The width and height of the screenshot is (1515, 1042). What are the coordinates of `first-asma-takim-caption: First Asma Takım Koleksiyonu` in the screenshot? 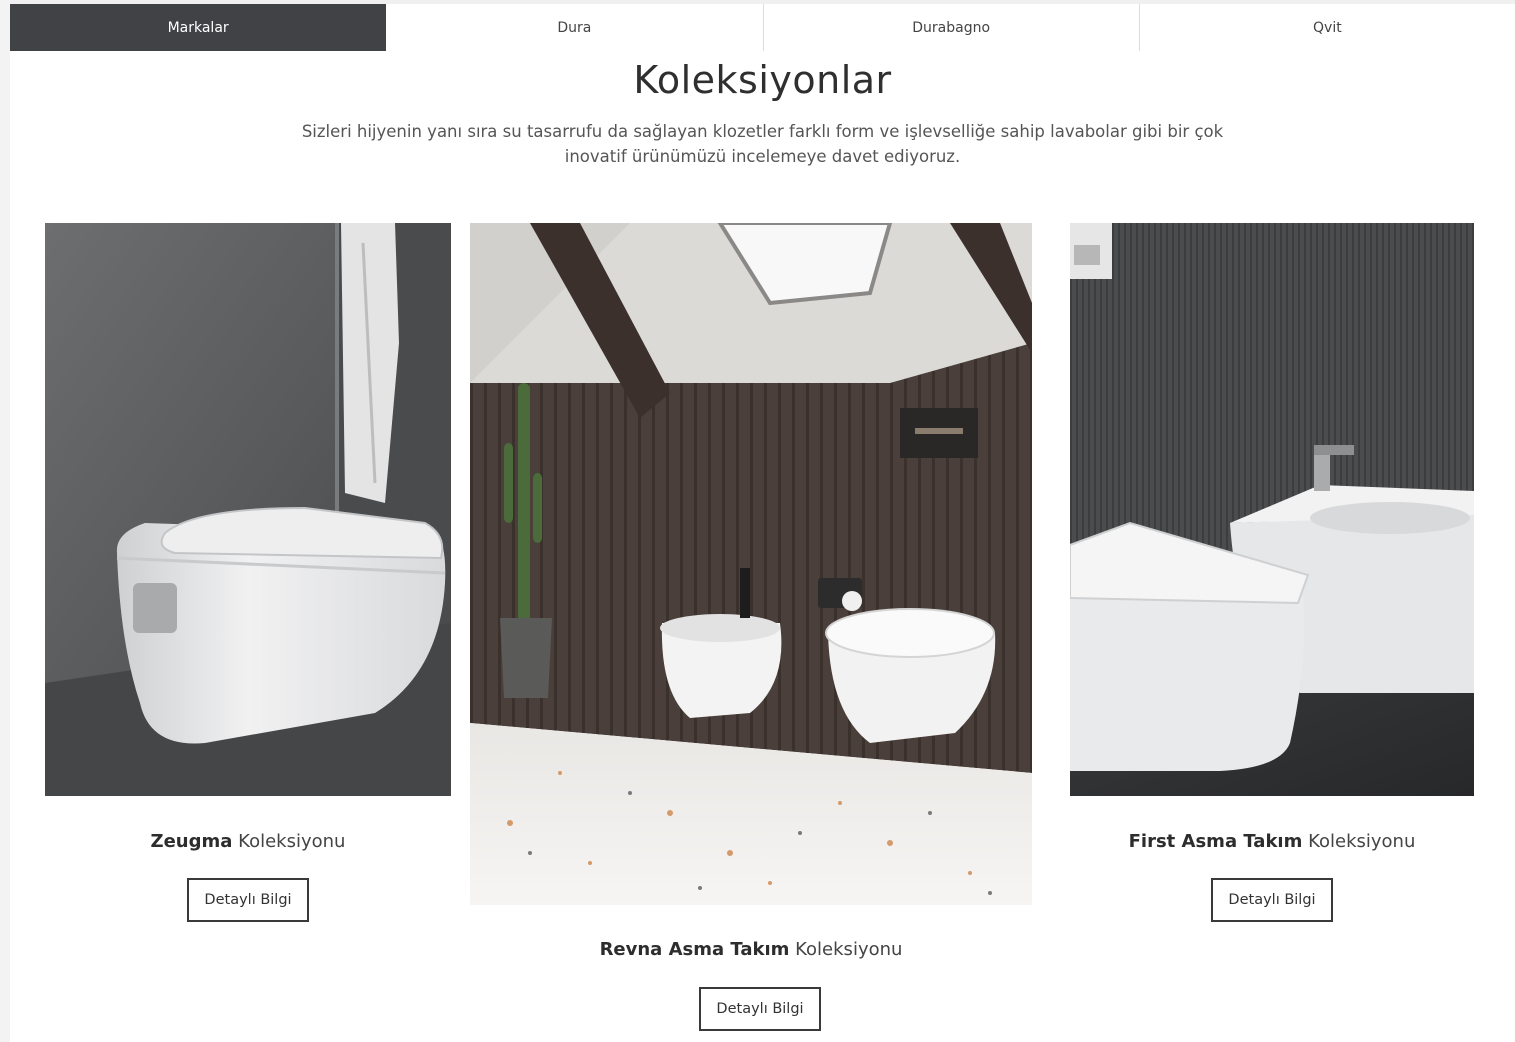 It's located at (1272, 841).